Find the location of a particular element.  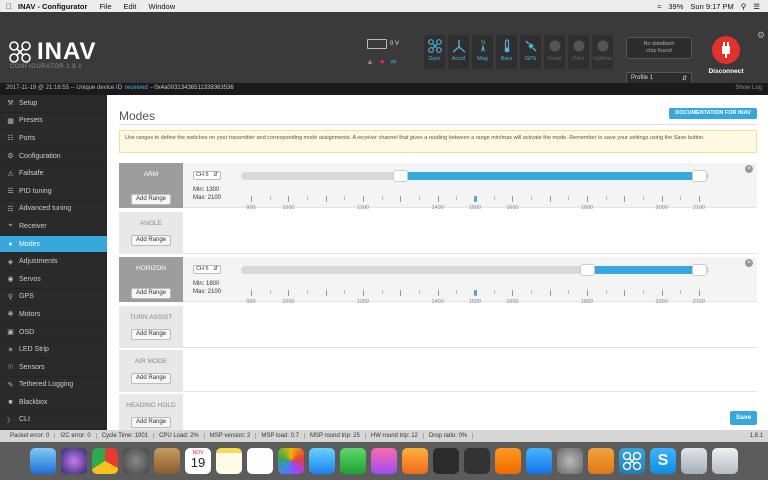

chrome-icon is located at coordinates (105, 461).